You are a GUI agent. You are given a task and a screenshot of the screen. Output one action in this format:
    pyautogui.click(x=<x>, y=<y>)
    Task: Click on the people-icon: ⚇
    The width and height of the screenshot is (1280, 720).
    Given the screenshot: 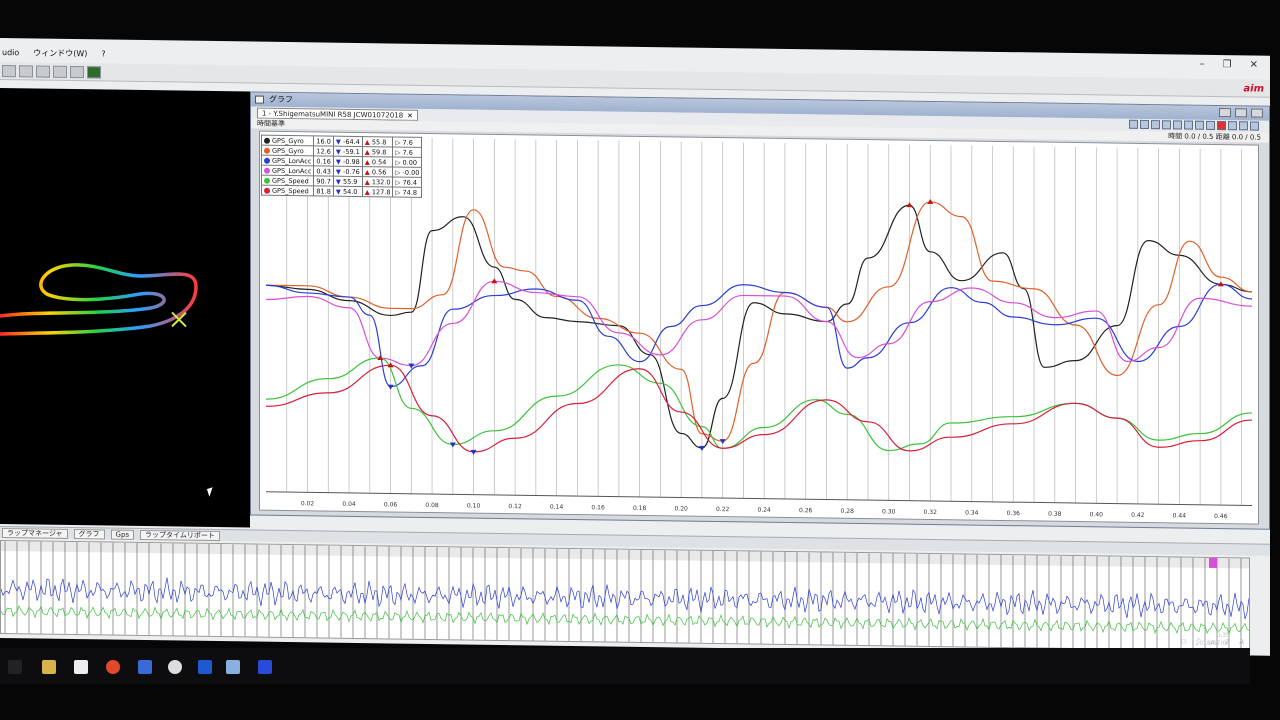 What is the action you would take?
    pyautogui.click(x=1184, y=642)
    